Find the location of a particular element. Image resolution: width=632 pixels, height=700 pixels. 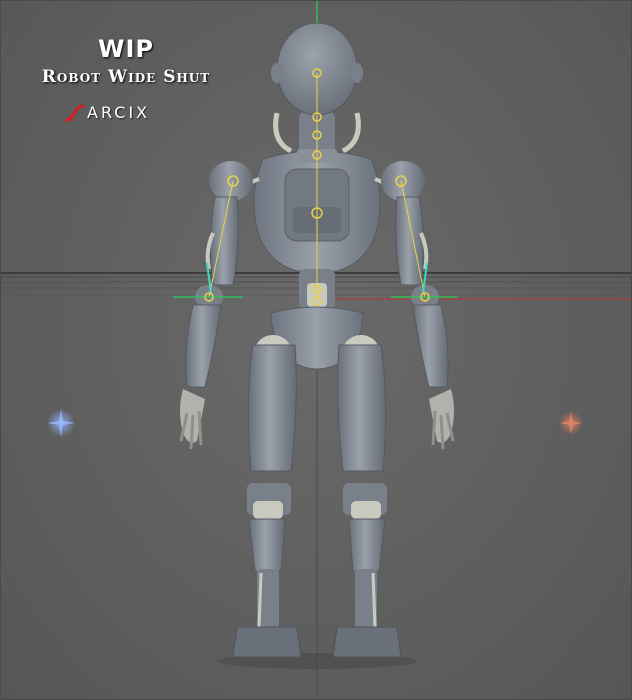

robot-right-arm is located at coordinates (418, 305).